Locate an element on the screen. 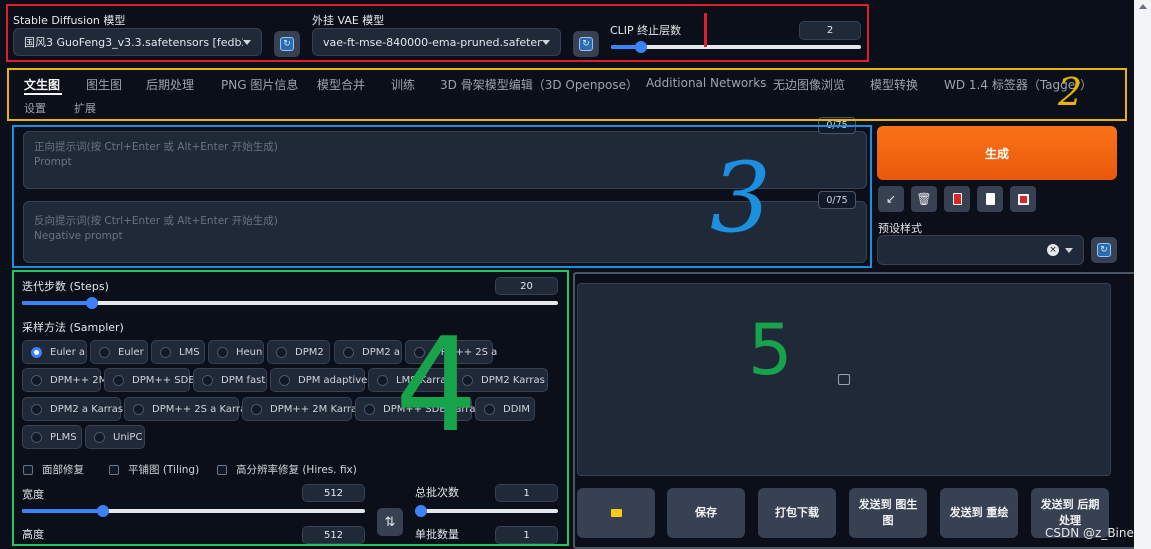 The width and height of the screenshot is (1151, 549). face-restore-checkbox: 面部修复 is located at coordinates (53, 469).